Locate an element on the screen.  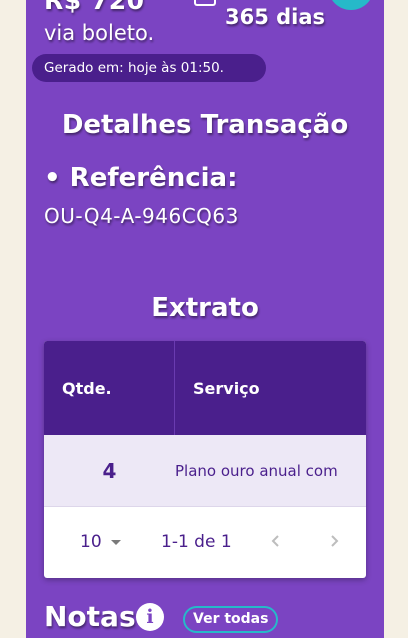
row-service: Plano ouro anual com is located at coordinates (256, 470).